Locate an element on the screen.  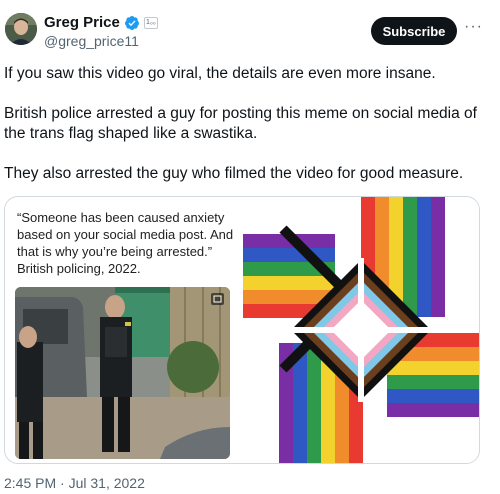
more-options-icon: ··· is located at coordinates (473, 27).